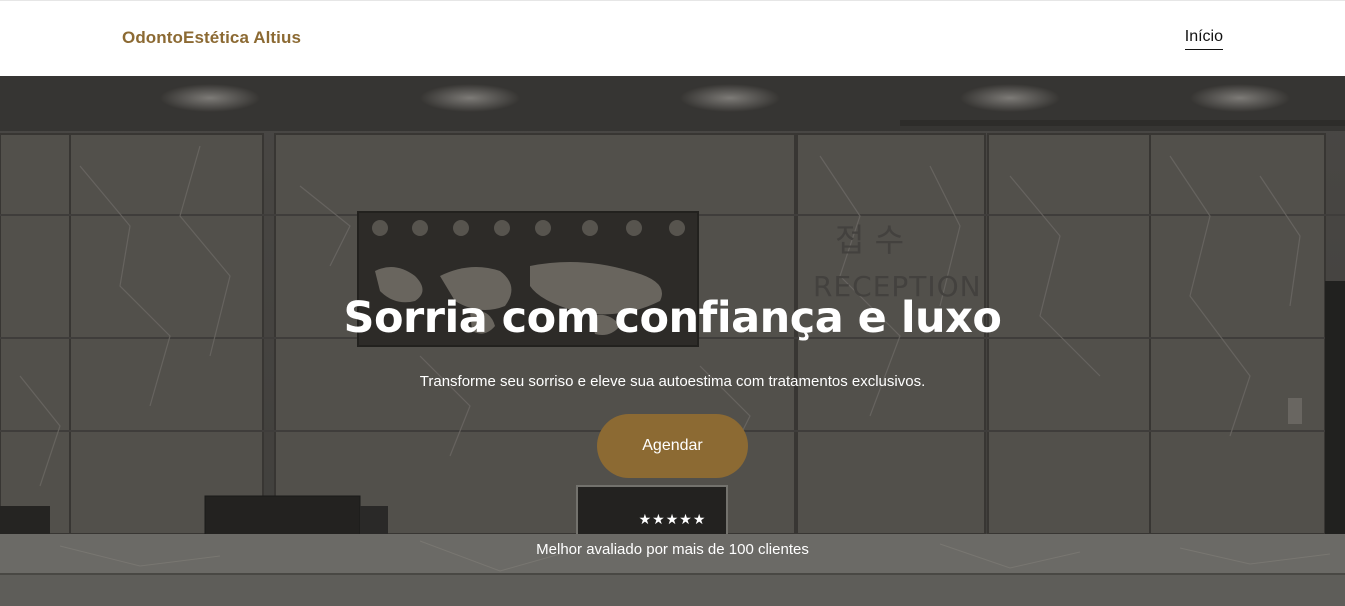 This screenshot has width=1345, height=606. Describe the element at coordinates (672, 520) in the screenshot. I see `rating-stars-icon: ★★★★★` at that location.